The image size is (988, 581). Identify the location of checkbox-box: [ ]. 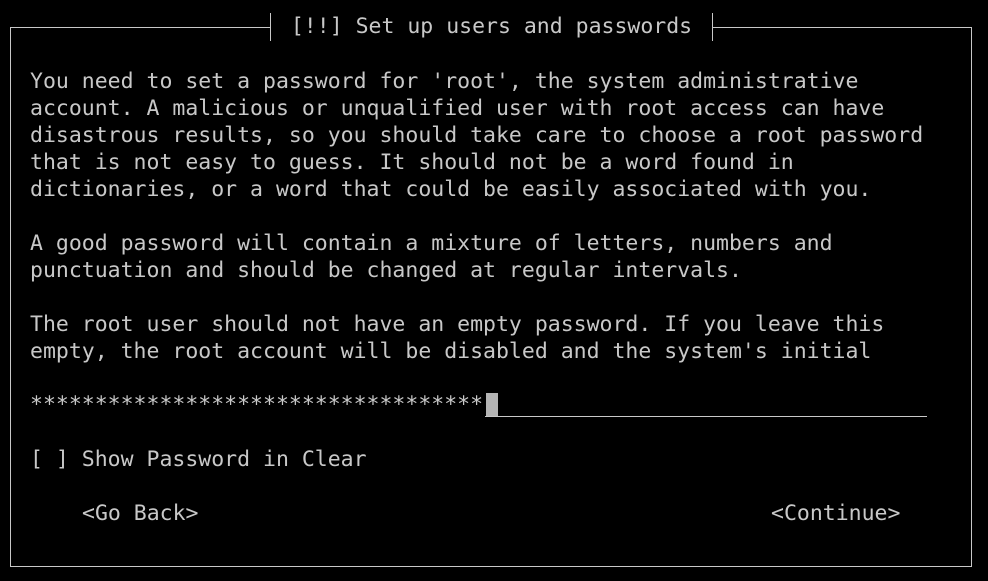
(49, 459).